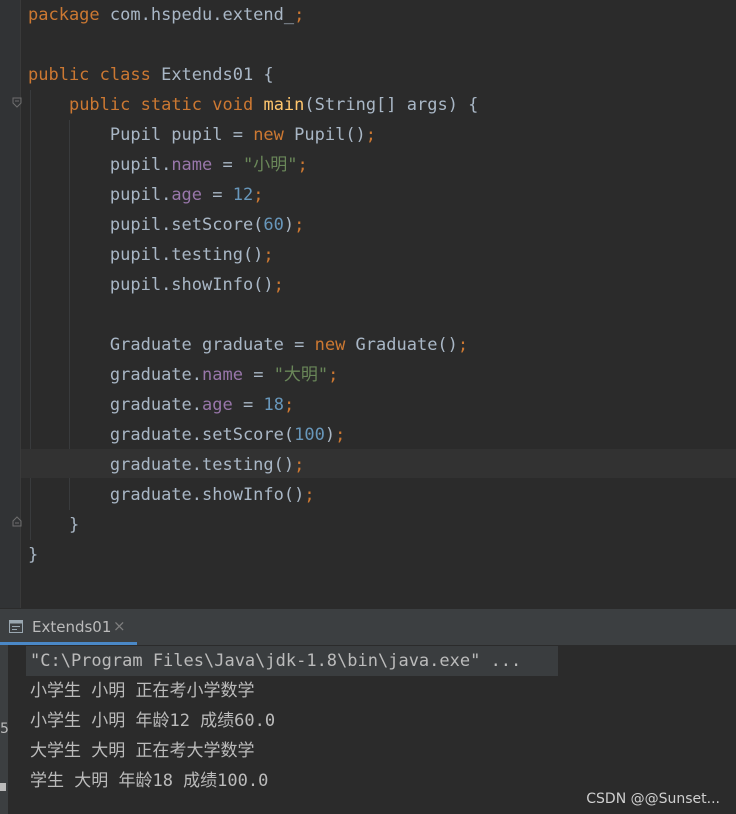 The height and width of the screenshot is (814, 736). Describe the element at coordinates (119, 626) in the screenshot. I see `close-icon: ×` at that location.